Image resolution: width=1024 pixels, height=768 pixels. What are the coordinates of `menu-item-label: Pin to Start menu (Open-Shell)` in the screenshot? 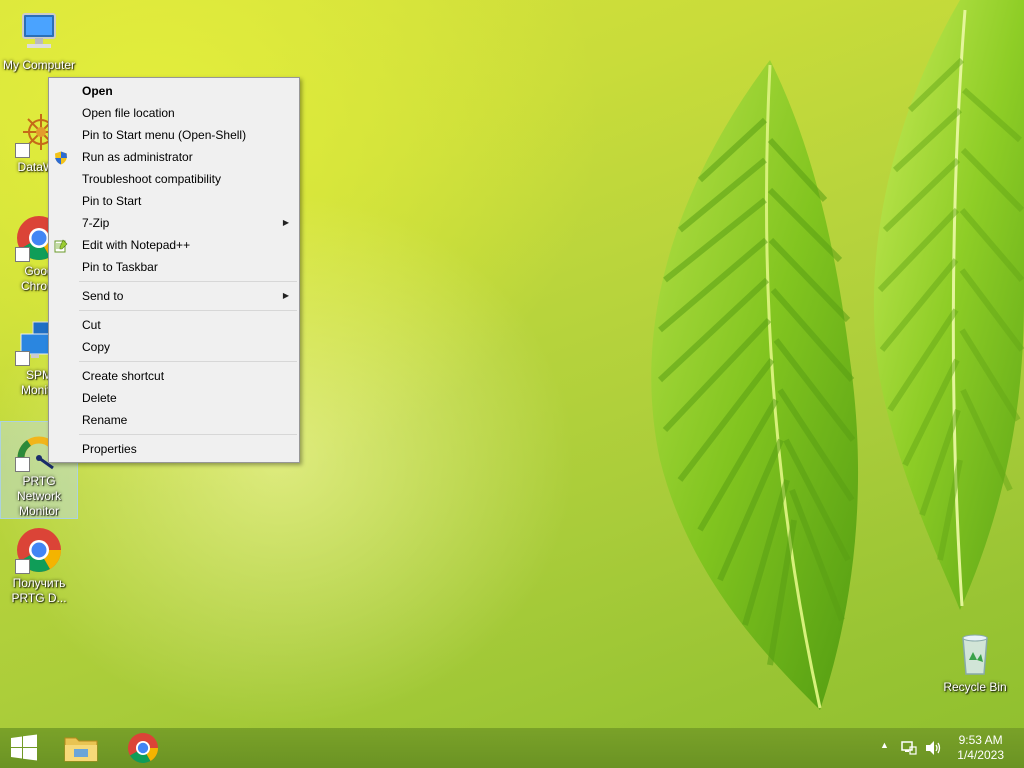 It's located at (164, 135).